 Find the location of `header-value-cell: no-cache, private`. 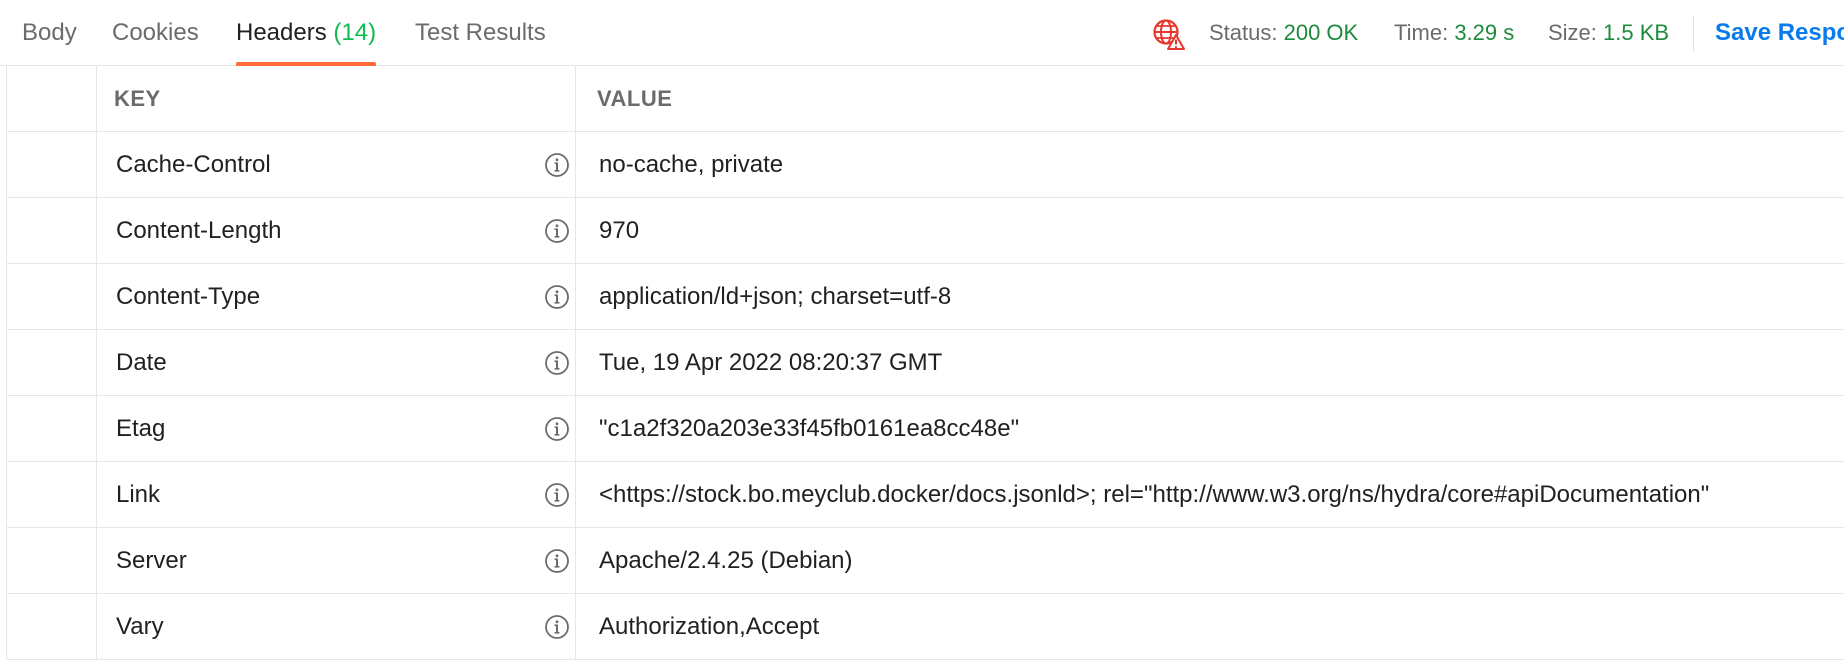

header-value-cell: no-cache, private is located at coordinates (1210, 164).